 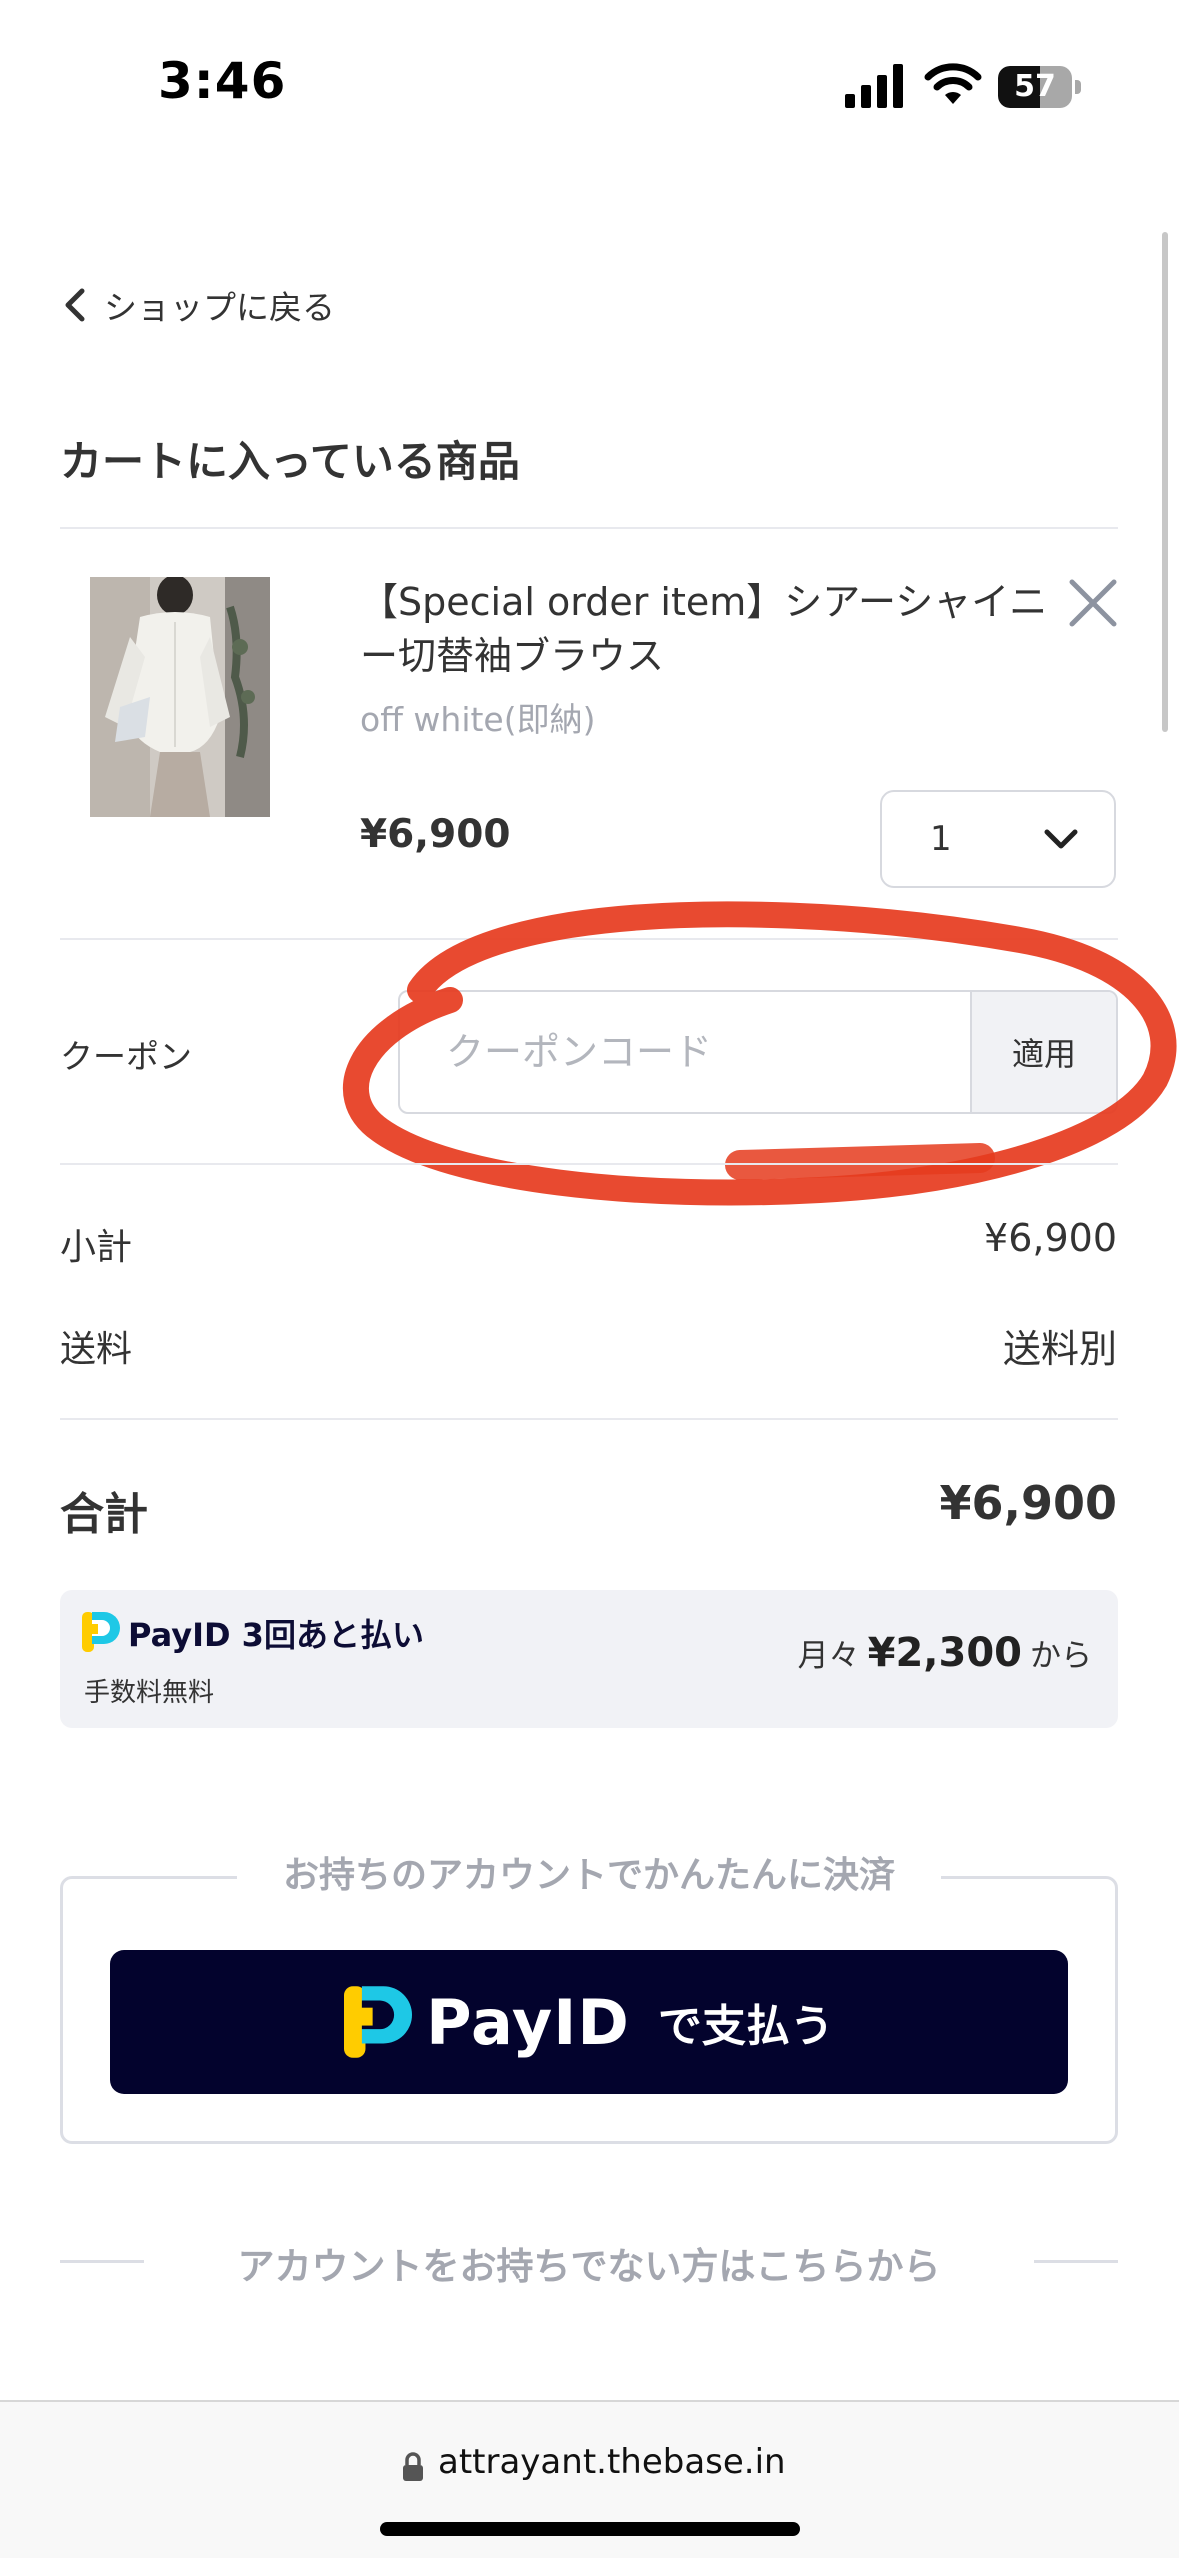 I want to click on account-payment-heading: お持ちのアカウントでかんたんに決済, so click(x=589, y=1872).